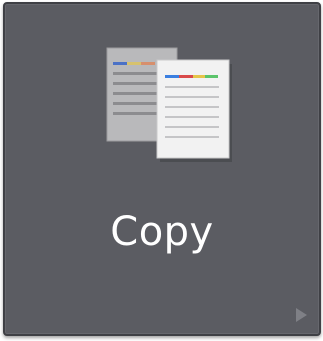  What do you see at coordinates (162, 232) in the screenshot?
I see `copy-label: Copy` at bounding box center [162, 232].